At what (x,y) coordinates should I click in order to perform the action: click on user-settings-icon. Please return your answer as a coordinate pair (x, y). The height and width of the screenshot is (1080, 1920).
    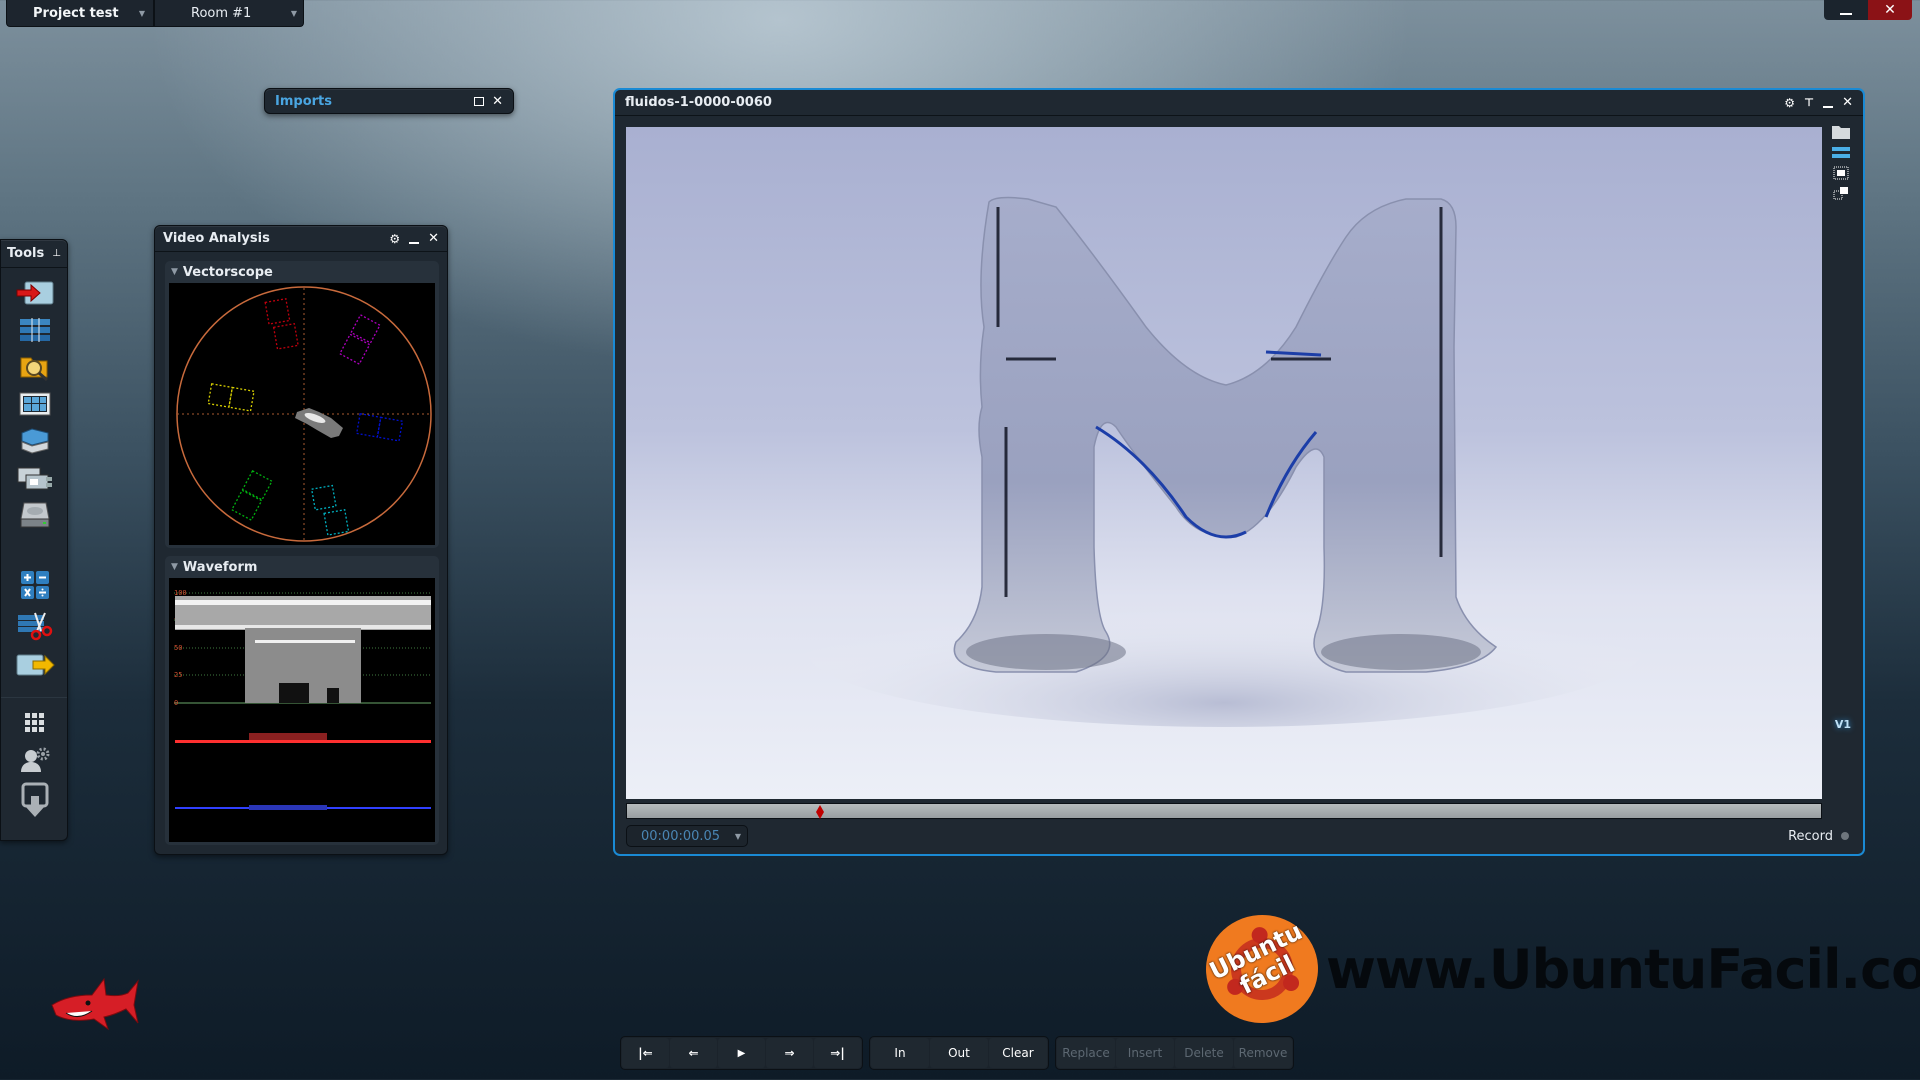
    Looking at the image, I should click on (35, 759).